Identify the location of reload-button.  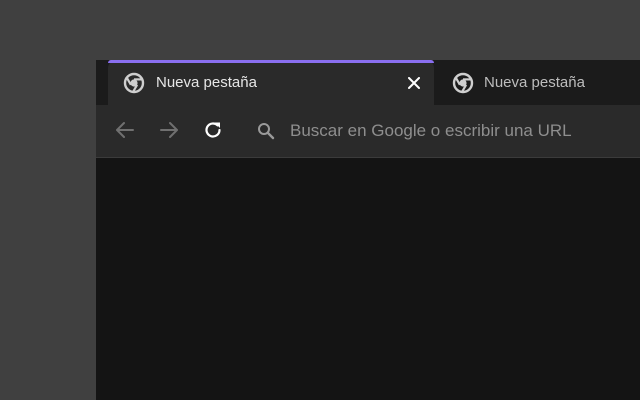
(213, 130).